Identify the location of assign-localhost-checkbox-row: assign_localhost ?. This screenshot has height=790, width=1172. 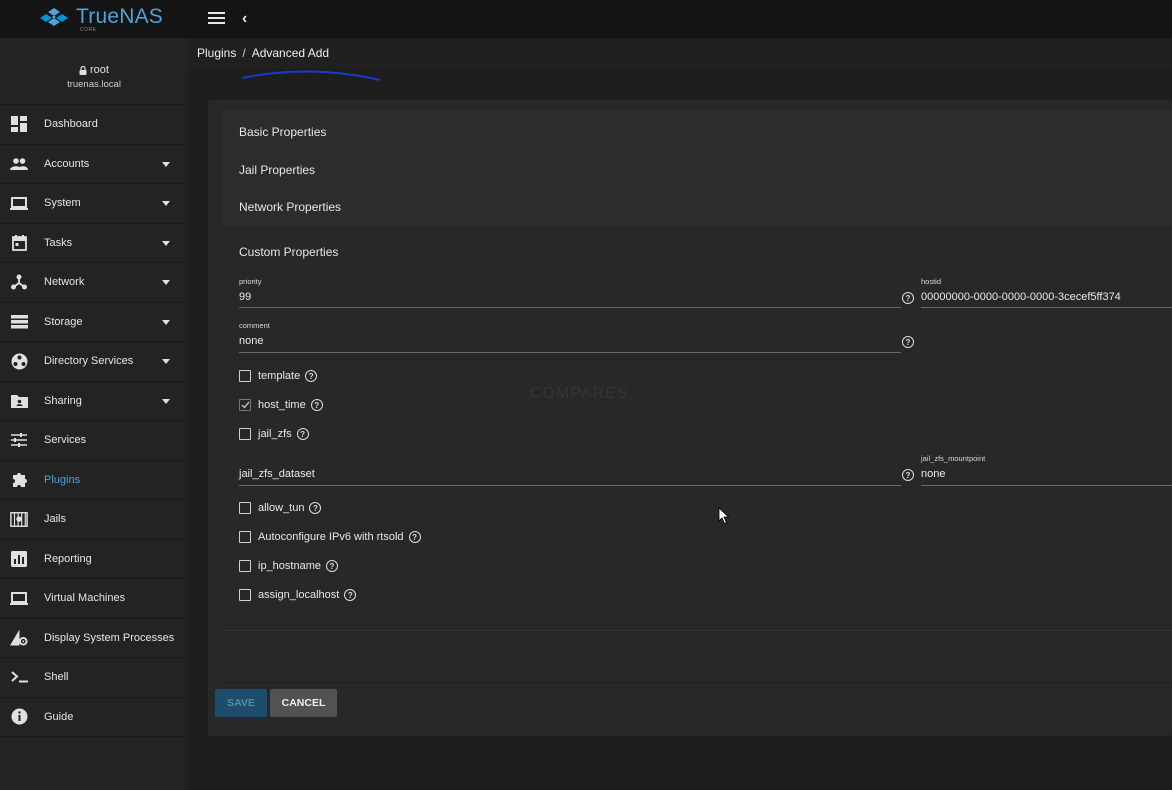
(298, 595).